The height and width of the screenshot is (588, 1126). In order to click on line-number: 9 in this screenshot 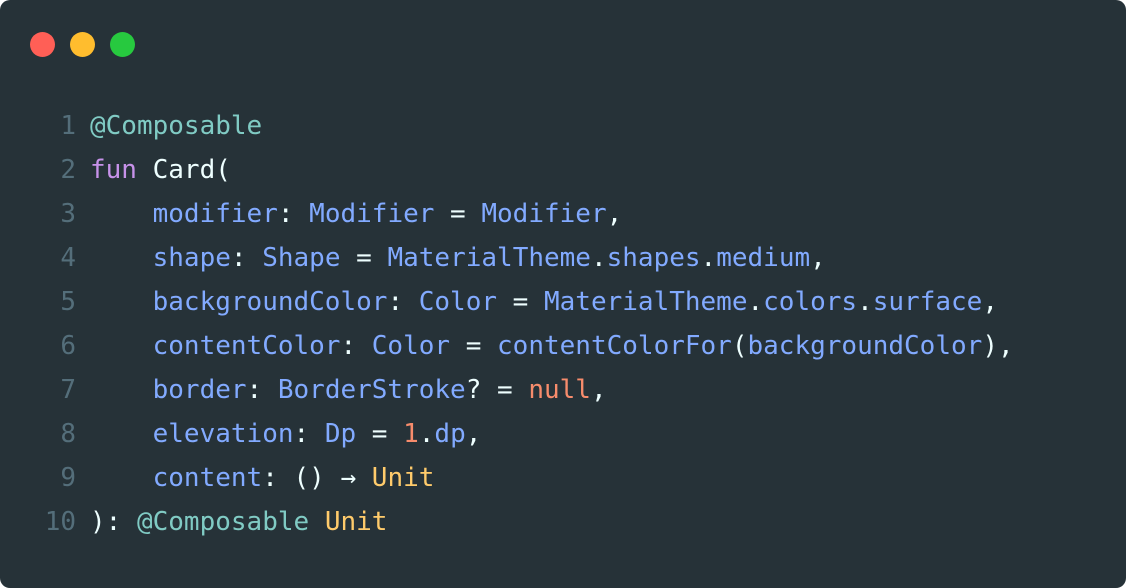, I will do `click(68, 478)`.